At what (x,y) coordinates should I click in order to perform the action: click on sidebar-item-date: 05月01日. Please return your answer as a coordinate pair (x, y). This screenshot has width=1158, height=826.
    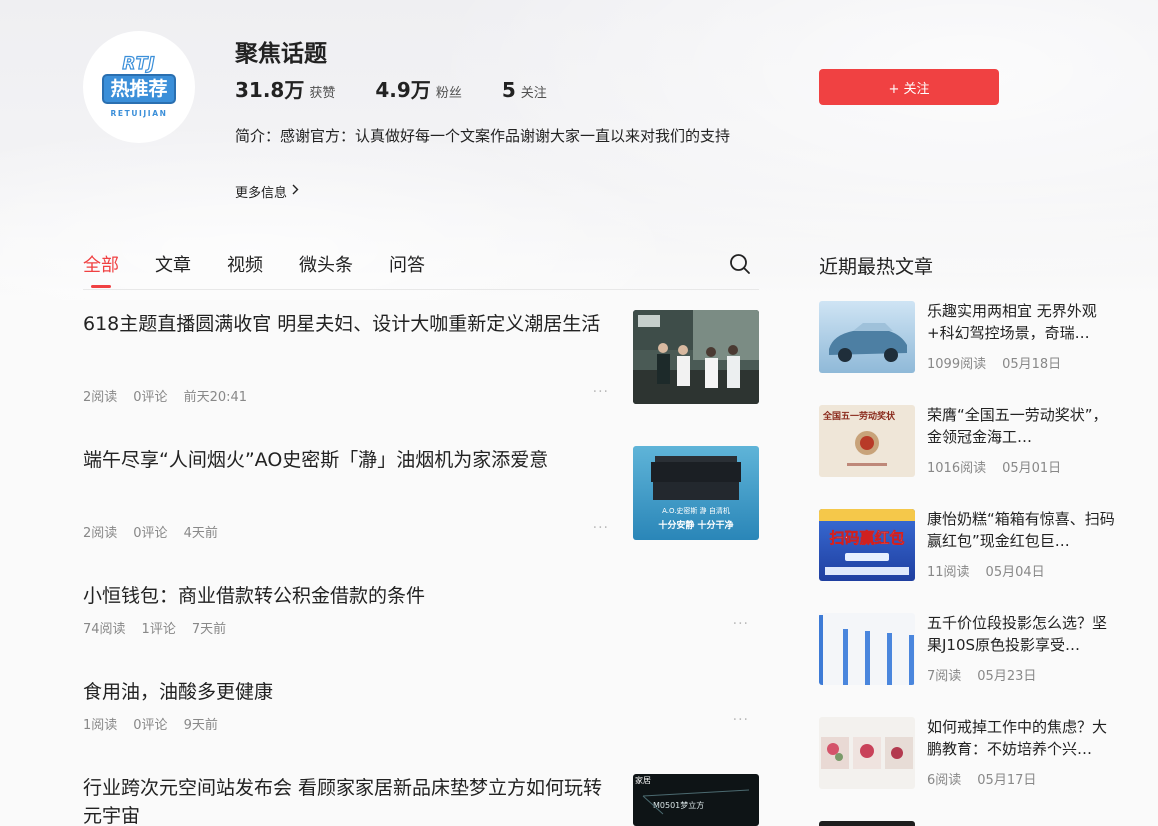
    Looking at the image, I should click on (1032, 468).